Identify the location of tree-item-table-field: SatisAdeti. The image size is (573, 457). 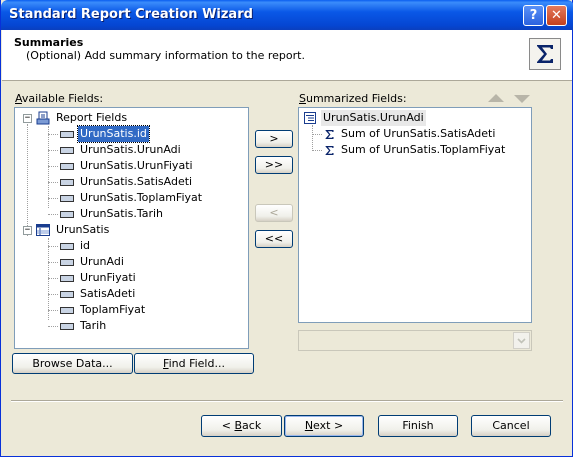
(98, 294).